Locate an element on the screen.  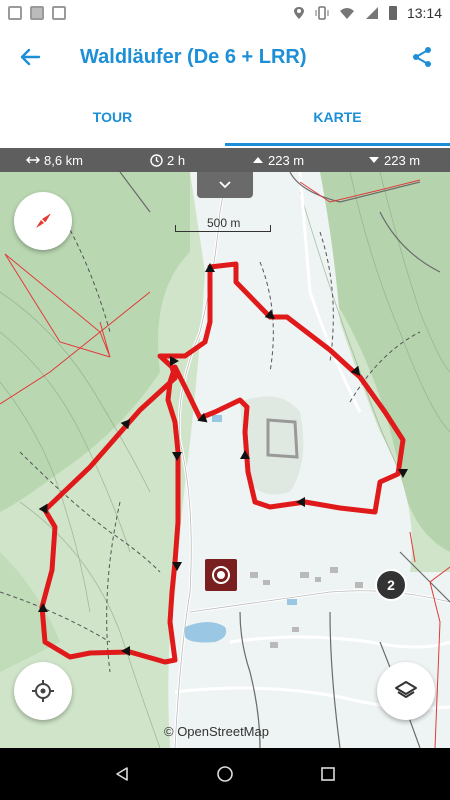
tab-tour-label: TOUR is located at coordinates (112, 117).